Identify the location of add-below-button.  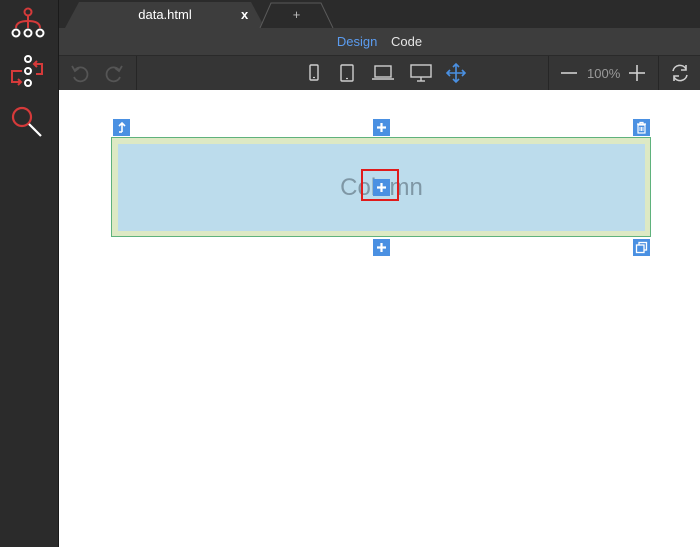
(381, 247).